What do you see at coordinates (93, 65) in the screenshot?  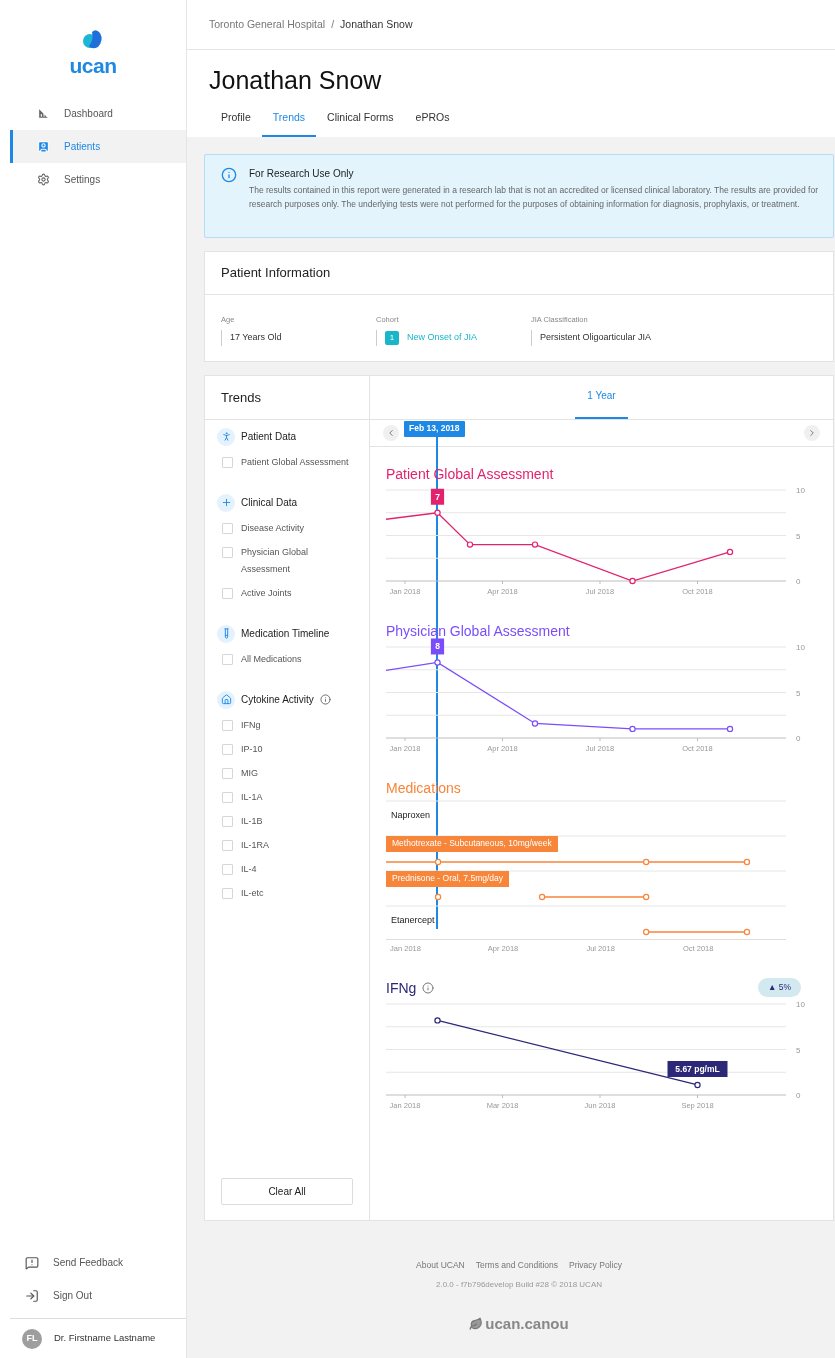 I see `logo-text: ucan` at bounding box center [93, 65].